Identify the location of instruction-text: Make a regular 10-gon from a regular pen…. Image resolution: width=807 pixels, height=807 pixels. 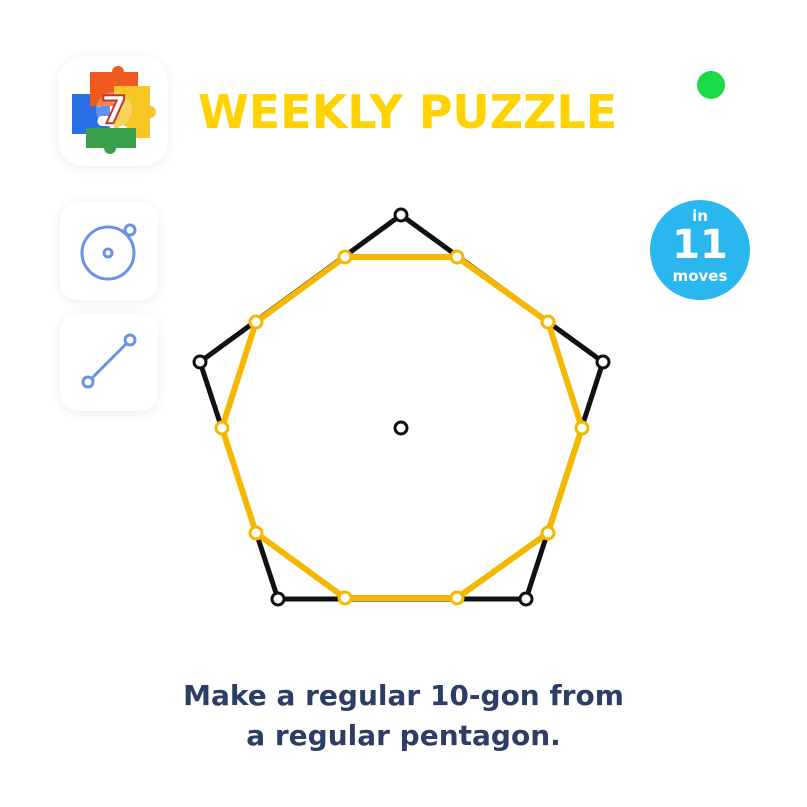
(403, 716).